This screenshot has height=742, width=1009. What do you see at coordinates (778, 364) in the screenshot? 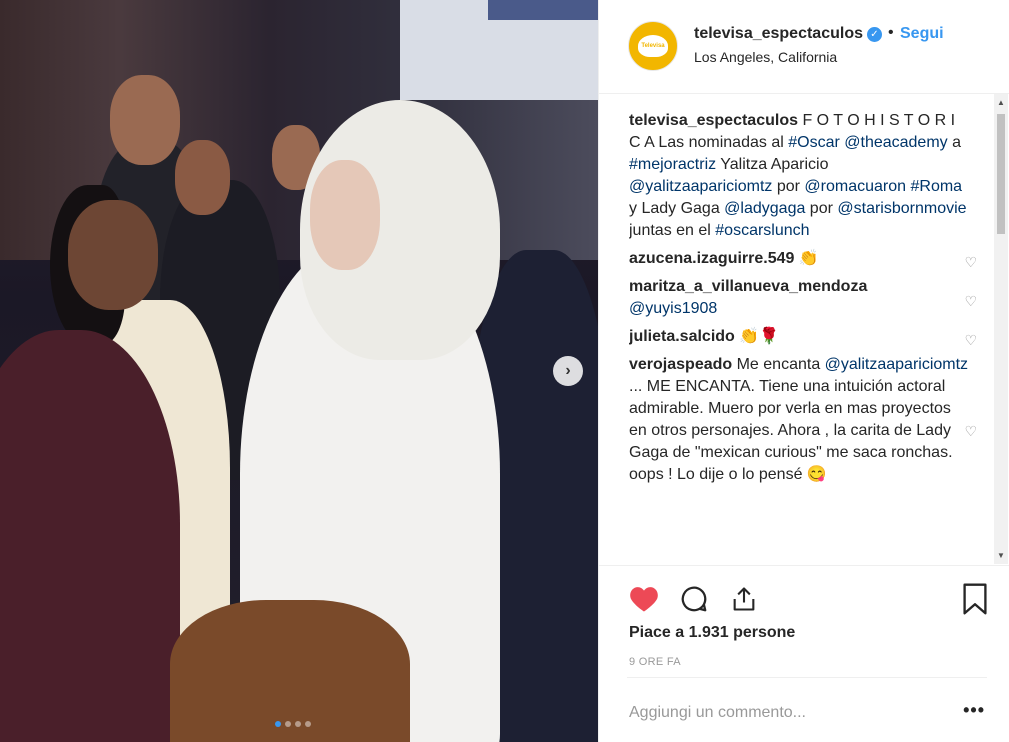
I see `comment-text: Me encanta` at bounding box center [778, 364].